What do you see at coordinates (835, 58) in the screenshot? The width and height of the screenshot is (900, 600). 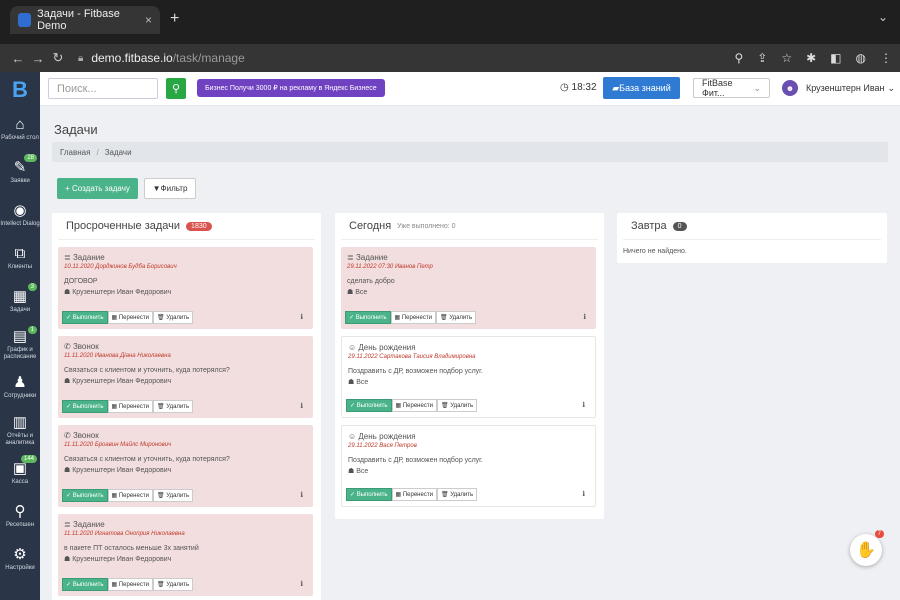 I see `sidepanel-icon: ◧` at bounding box center [835, 58].